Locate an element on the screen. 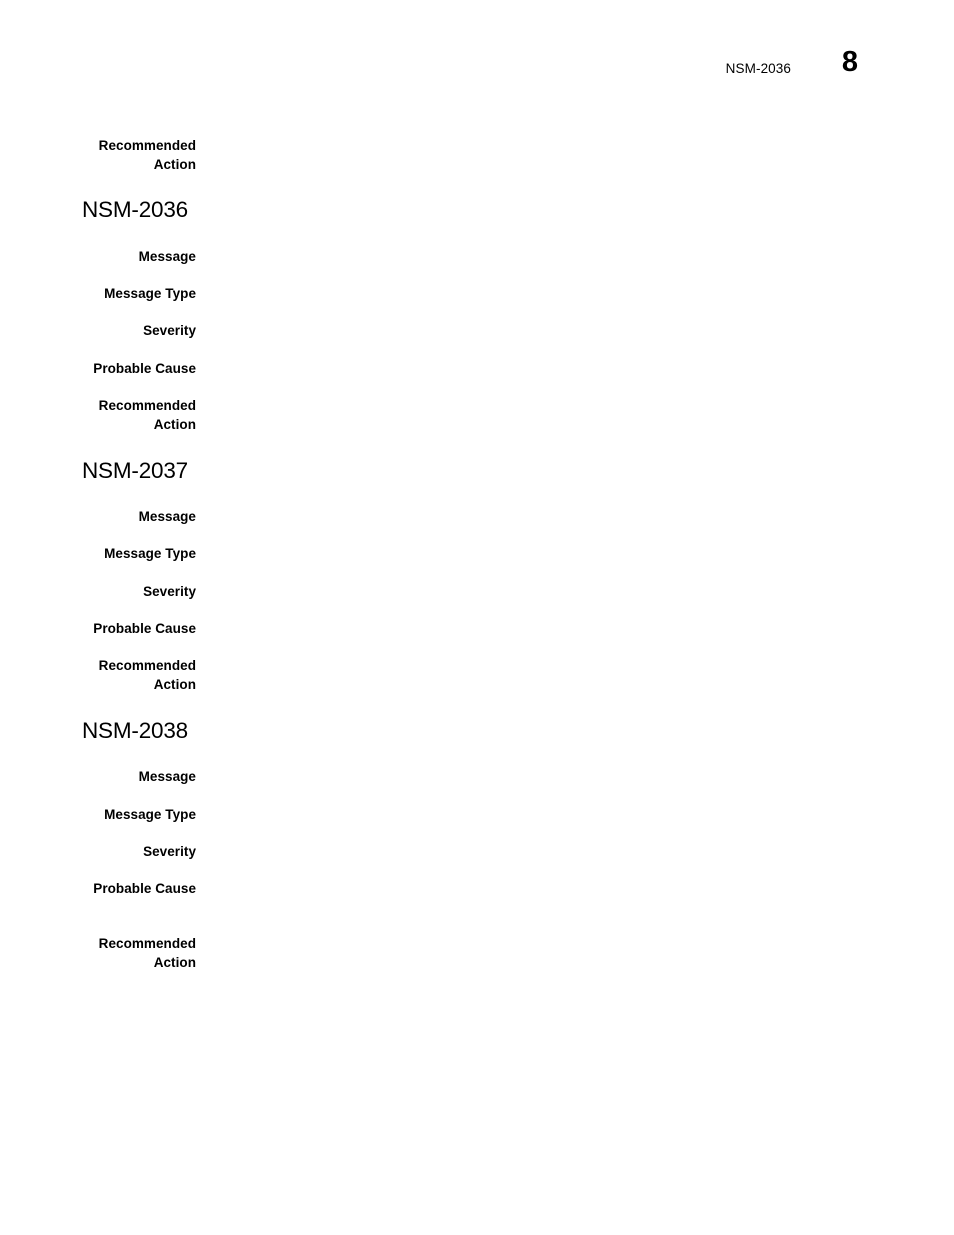 The height and width of the screenshot is (1235, 954). section-heading-nsm-2038: NSM-2038 is located at coordinates (135, 730).